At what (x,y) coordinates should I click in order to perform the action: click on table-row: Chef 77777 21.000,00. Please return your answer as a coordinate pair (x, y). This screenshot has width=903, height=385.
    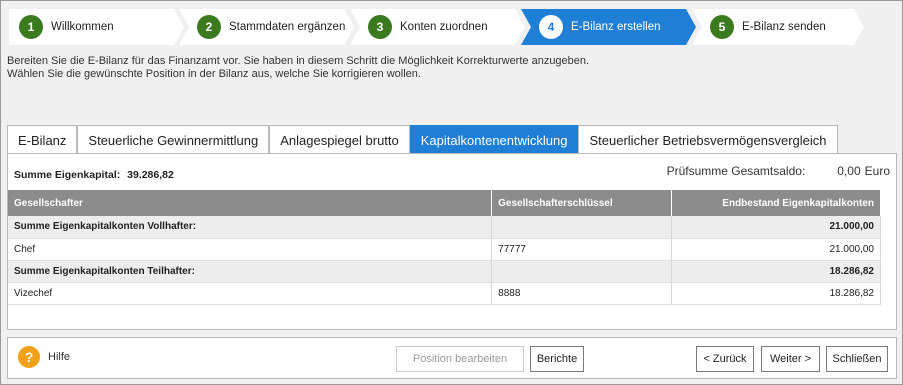
    Looking at the image, I should click on (444, 249).